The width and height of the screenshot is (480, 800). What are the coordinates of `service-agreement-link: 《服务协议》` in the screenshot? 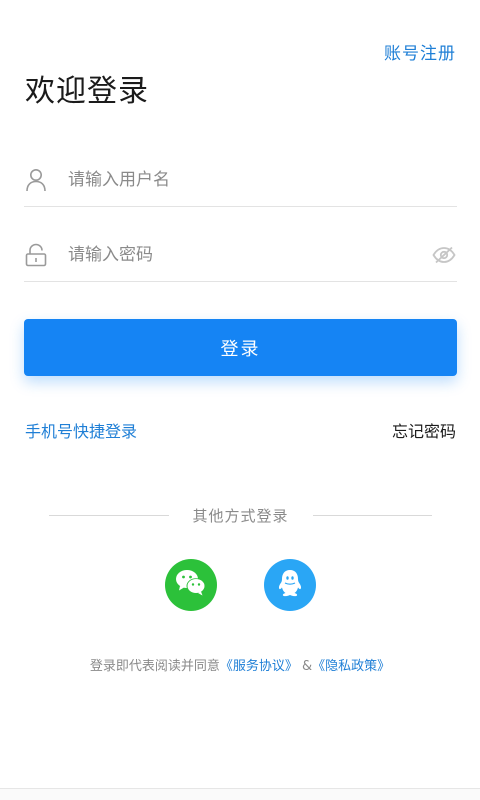 It's located at (259, 666).